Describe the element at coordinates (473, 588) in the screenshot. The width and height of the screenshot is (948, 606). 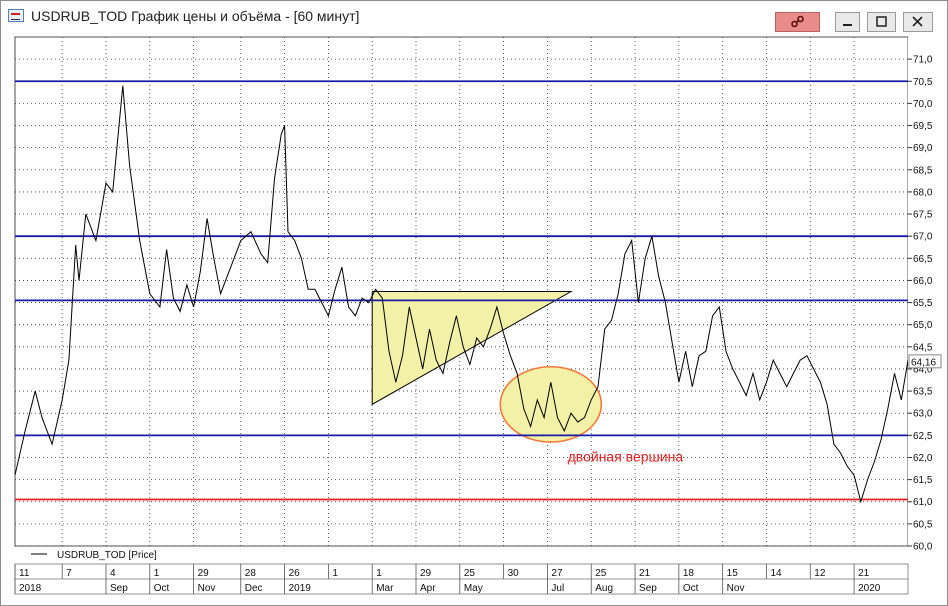
I see `x-tick-label-month: May` at that location.